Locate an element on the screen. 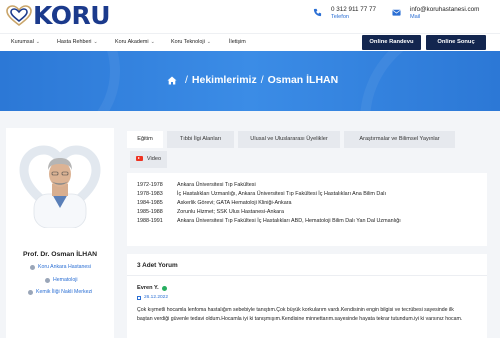  nav-item-kurumsal: Kurumsal ⌄ is located at coordinates (25, 42).